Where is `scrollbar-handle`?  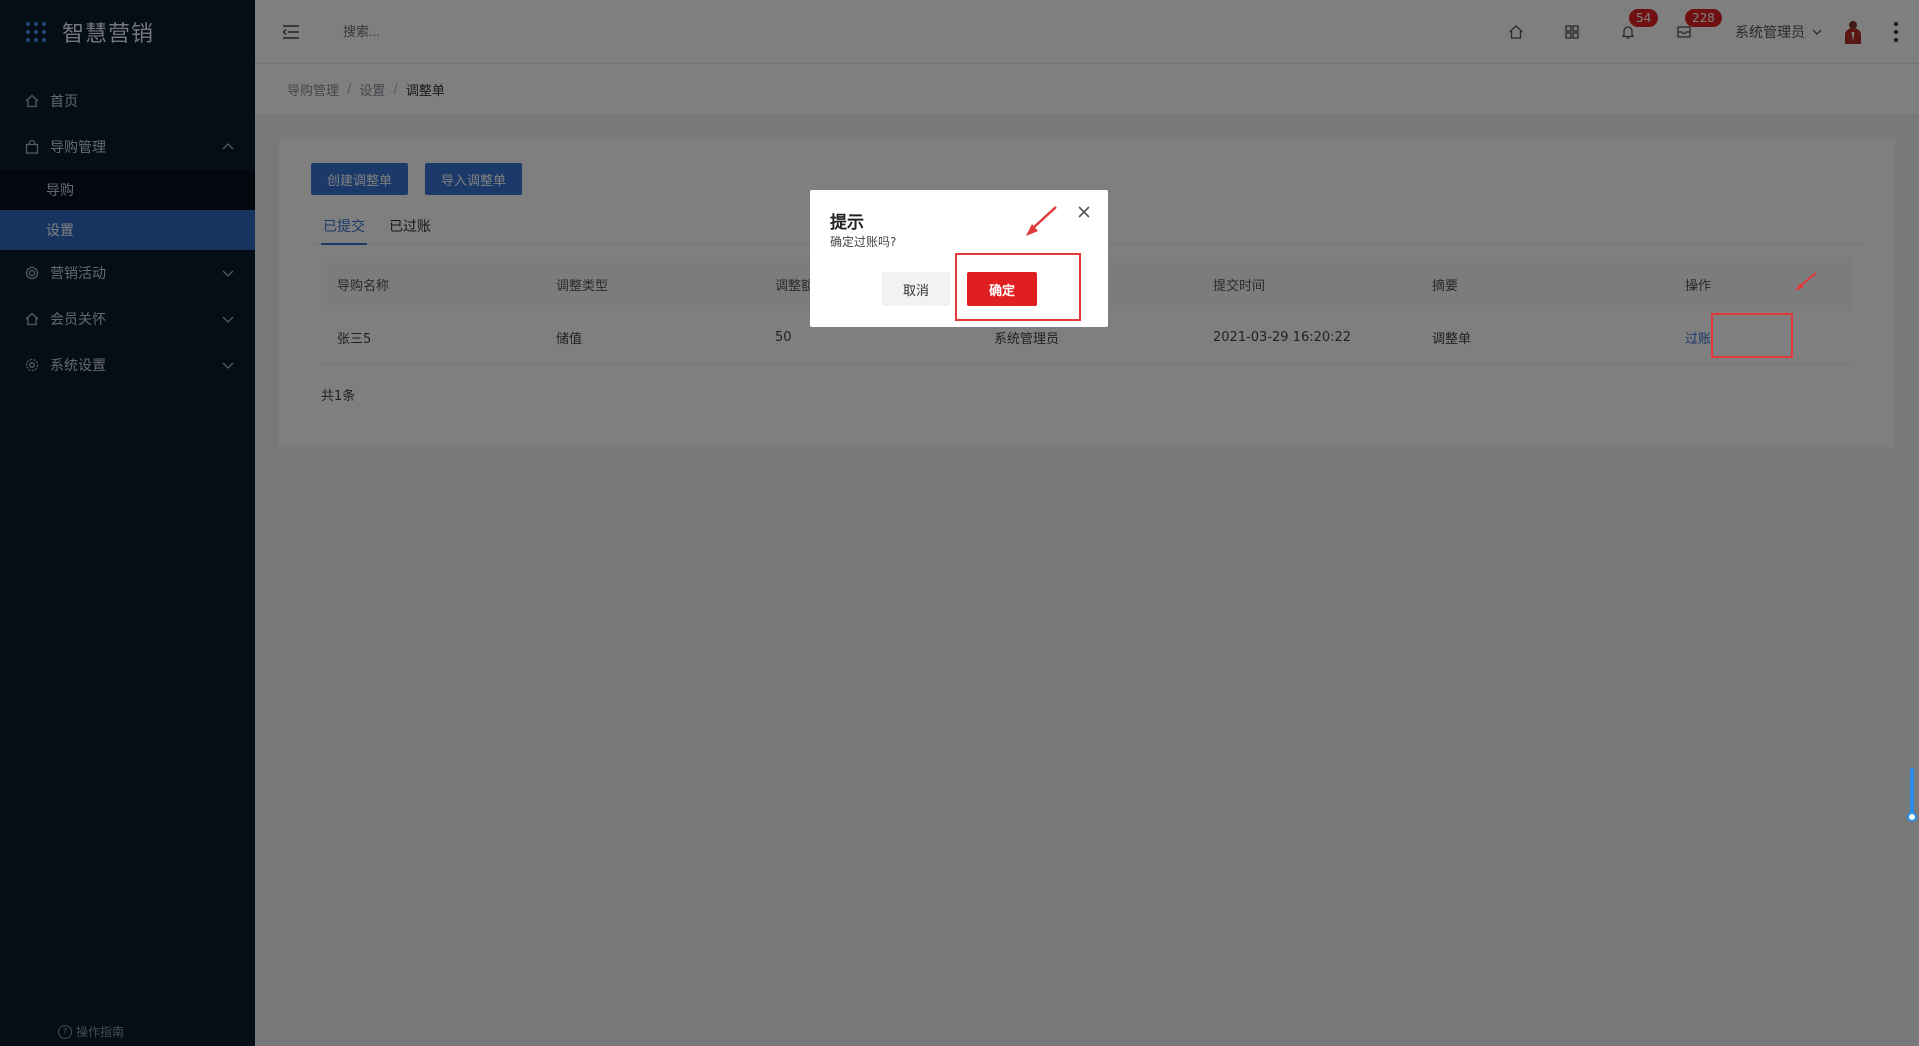 scrollbar-handle is located at coordinates (1912, 817).